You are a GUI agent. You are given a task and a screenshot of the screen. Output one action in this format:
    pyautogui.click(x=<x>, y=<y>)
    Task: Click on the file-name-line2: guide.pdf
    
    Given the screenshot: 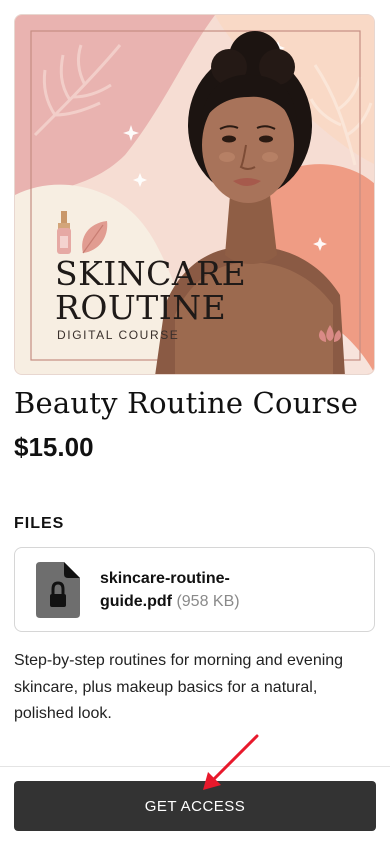 What is the action you would take?
    pyautogui.click(x=136, y=601)
    